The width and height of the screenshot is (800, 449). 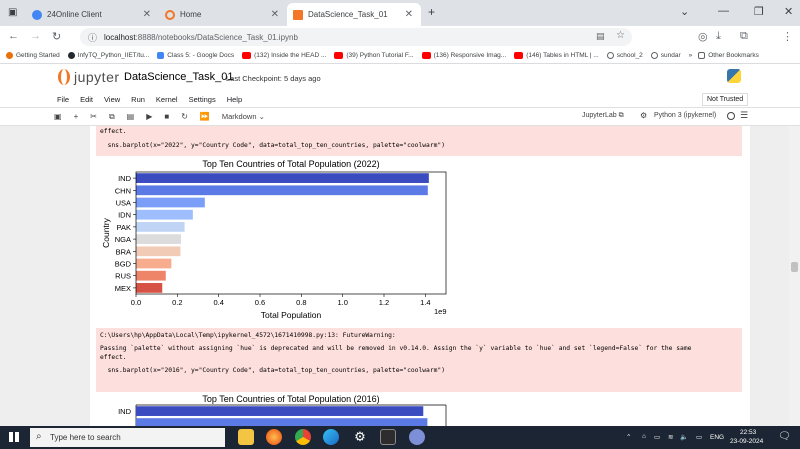 What do you see at coordinates (282, 178) in the screenshot?
I see `bar-ind` at bounding box center [282, 178].